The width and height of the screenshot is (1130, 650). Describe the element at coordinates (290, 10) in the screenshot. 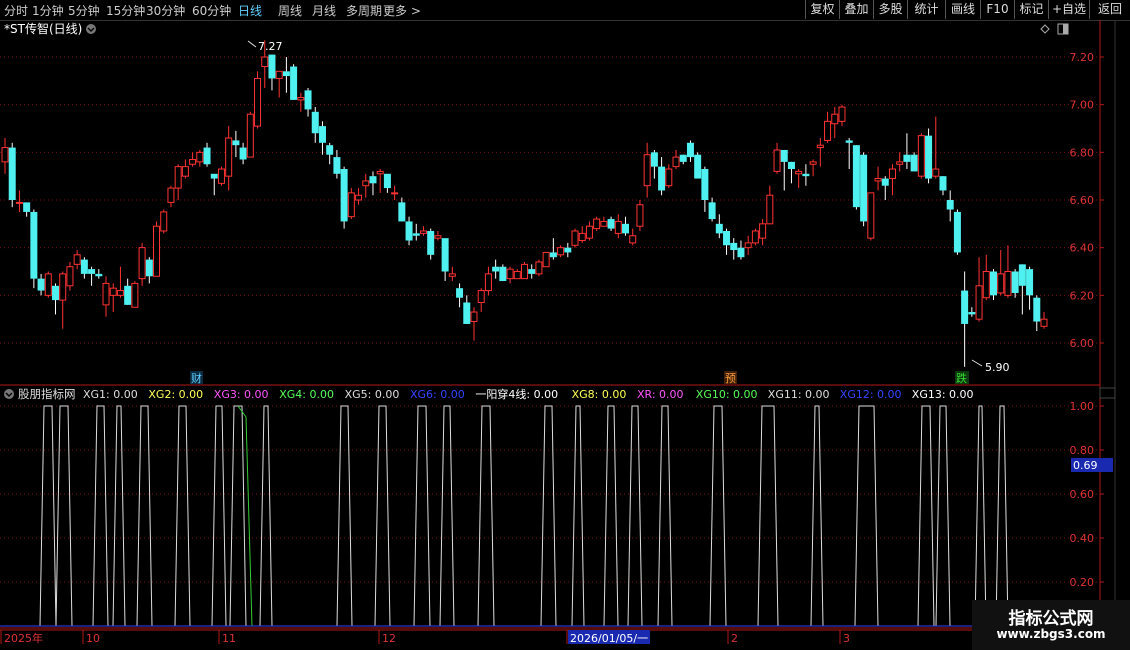

I see `period-tab-7: 周线` at that location.